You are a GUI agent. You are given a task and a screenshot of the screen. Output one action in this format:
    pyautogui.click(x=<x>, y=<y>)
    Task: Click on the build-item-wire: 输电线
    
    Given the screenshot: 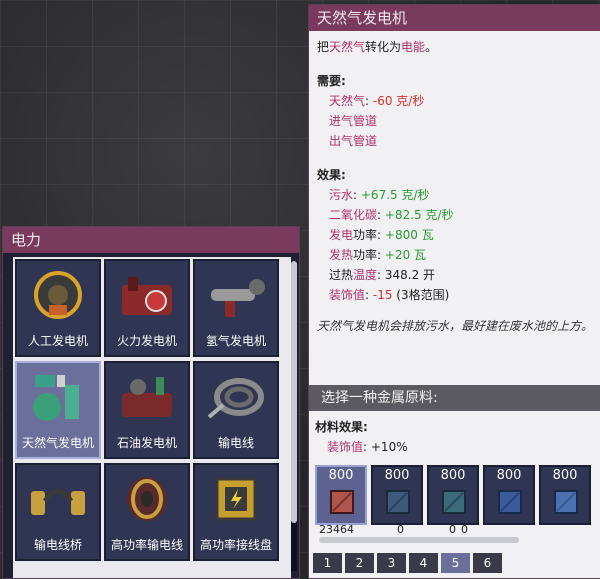 What is the action you would take?
    pyautogui.click(x=236, y=410)
    